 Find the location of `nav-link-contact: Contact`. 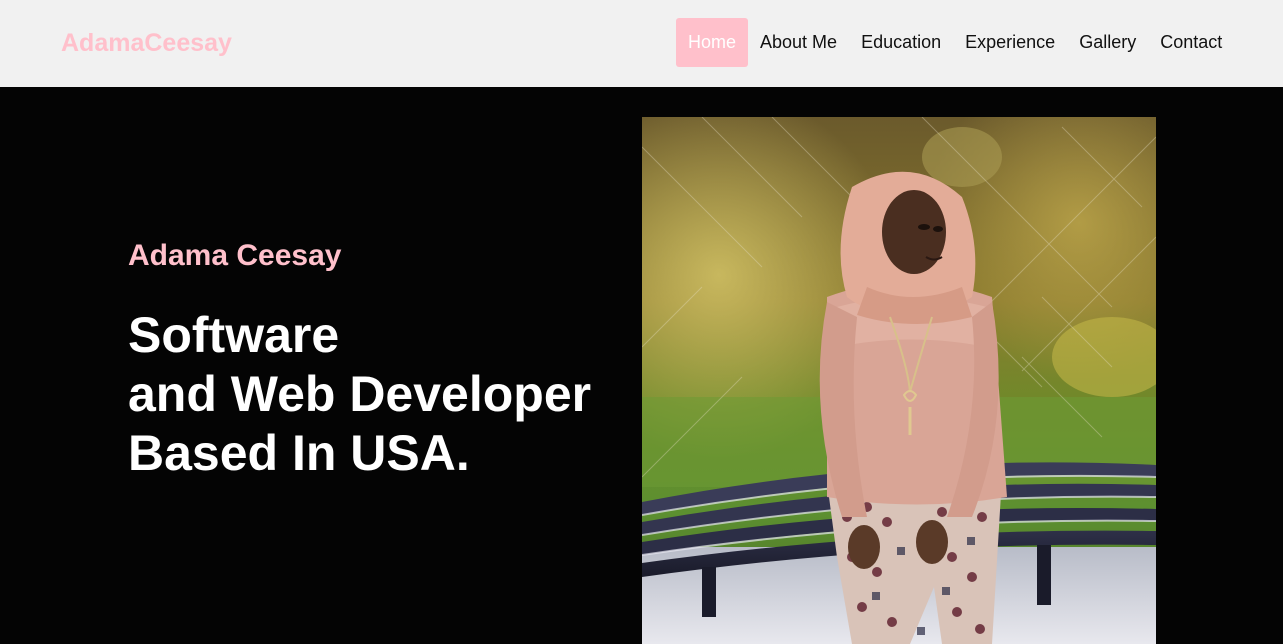

nav-link-contact: Contact is located at coordinates (1191, 42).